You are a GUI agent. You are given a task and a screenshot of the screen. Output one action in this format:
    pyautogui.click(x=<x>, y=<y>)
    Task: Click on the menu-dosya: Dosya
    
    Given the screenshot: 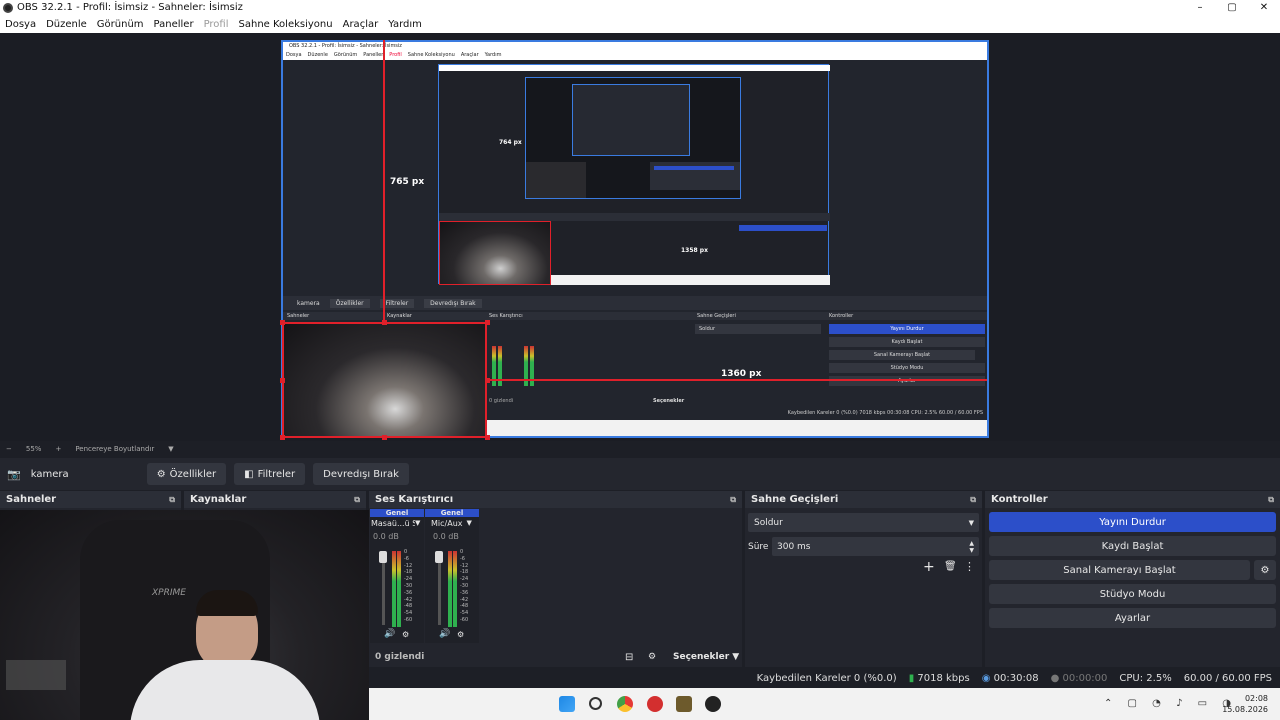 What is the action you would take?
    pyautogui.click(x=20, y=24)
    